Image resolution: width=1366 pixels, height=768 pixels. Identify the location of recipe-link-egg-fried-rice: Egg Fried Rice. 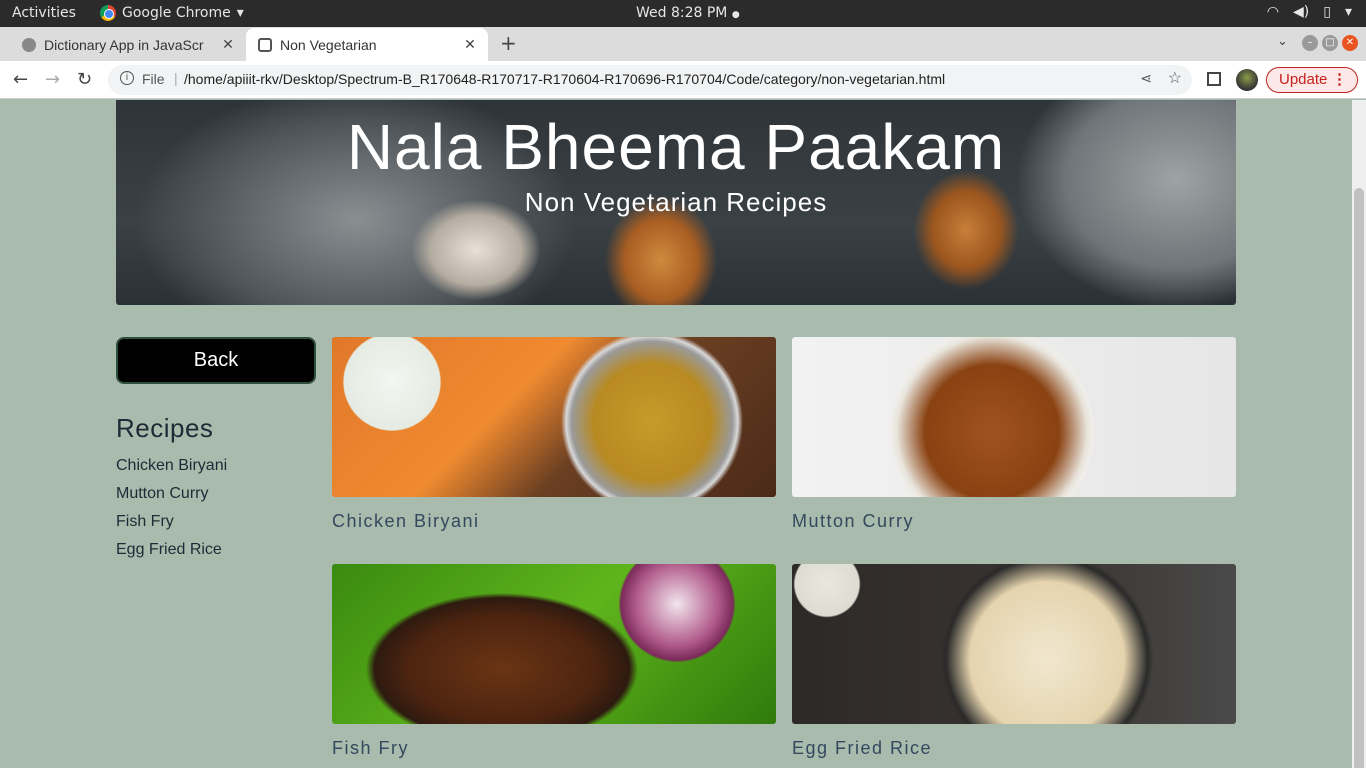
(171, 554).